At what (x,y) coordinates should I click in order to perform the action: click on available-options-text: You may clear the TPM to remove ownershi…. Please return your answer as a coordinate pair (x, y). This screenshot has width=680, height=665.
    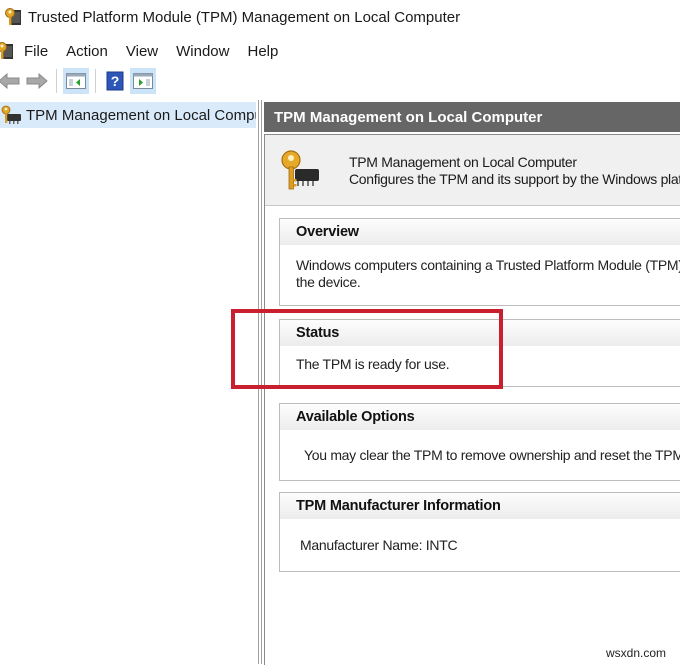
    Looking at the image, I should click on (492, 455).